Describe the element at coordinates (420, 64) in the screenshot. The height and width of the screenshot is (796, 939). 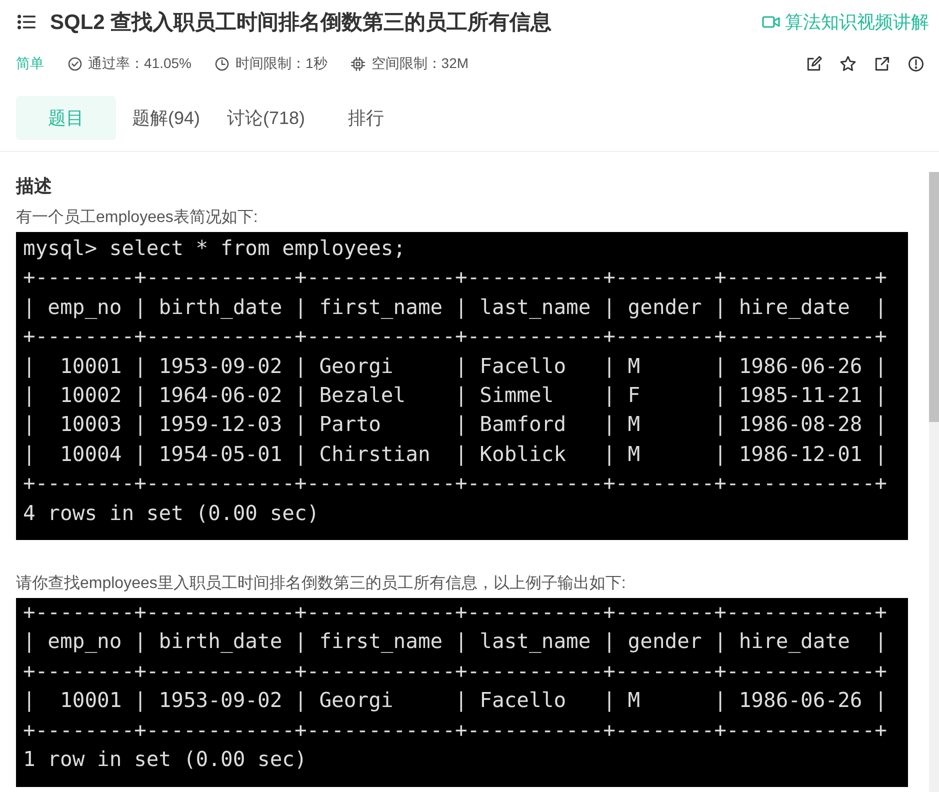
I see `meta-text: 空间限制：32M` at that location.